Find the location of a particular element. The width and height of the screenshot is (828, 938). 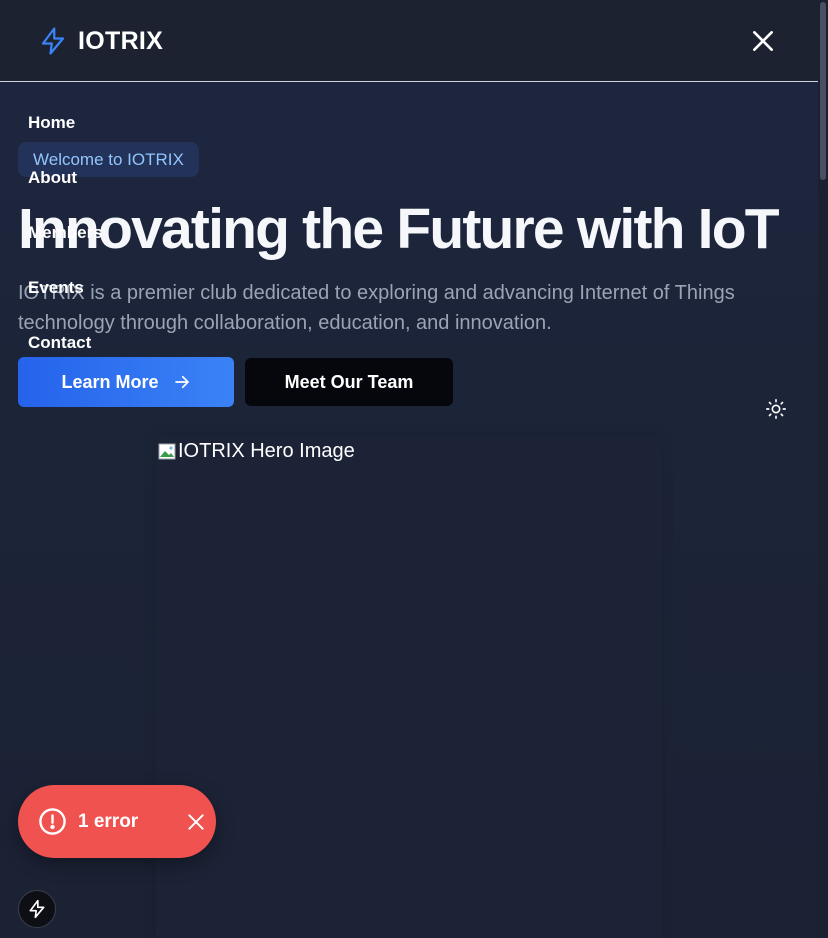

hero-image-alt: IOTRIX Hero Image is located at coordinates (256, 451).